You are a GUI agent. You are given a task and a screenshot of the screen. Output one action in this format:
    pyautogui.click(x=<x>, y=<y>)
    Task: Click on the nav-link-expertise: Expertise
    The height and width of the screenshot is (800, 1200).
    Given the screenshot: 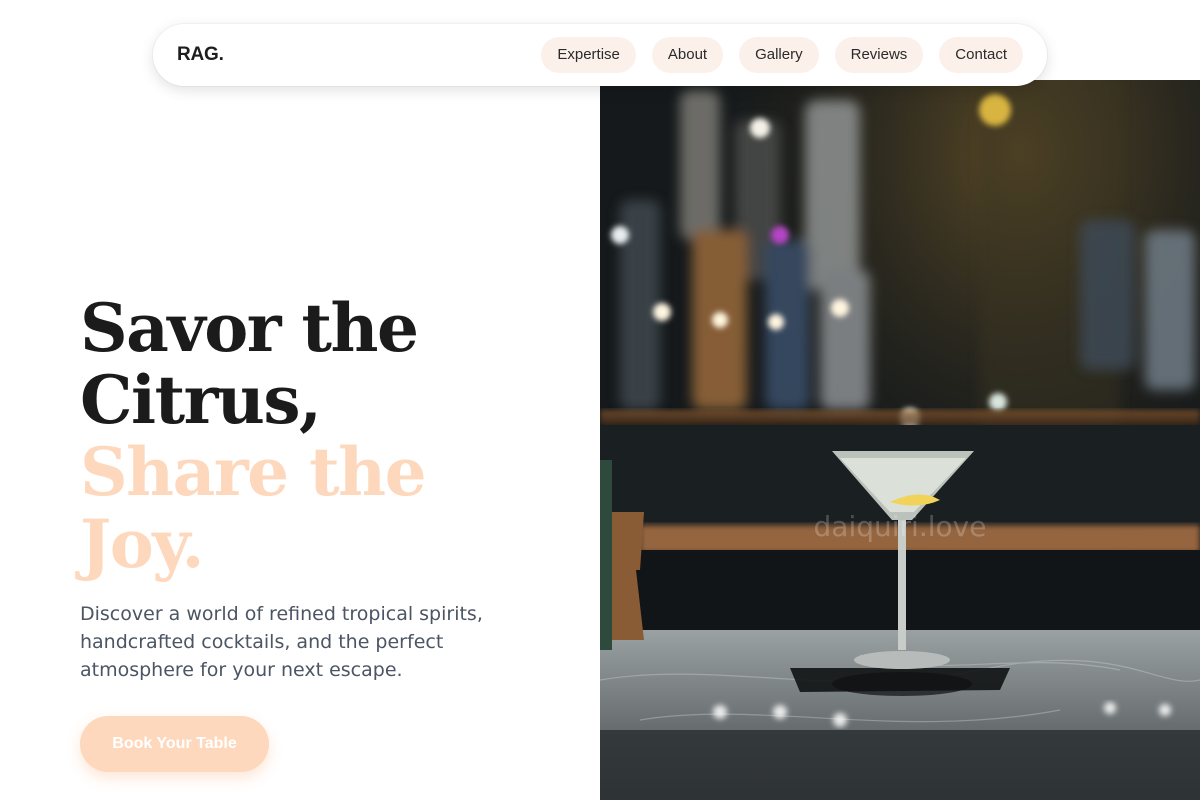 What is the action you would take?
    pyautogui.click(x=588, y=55)
    